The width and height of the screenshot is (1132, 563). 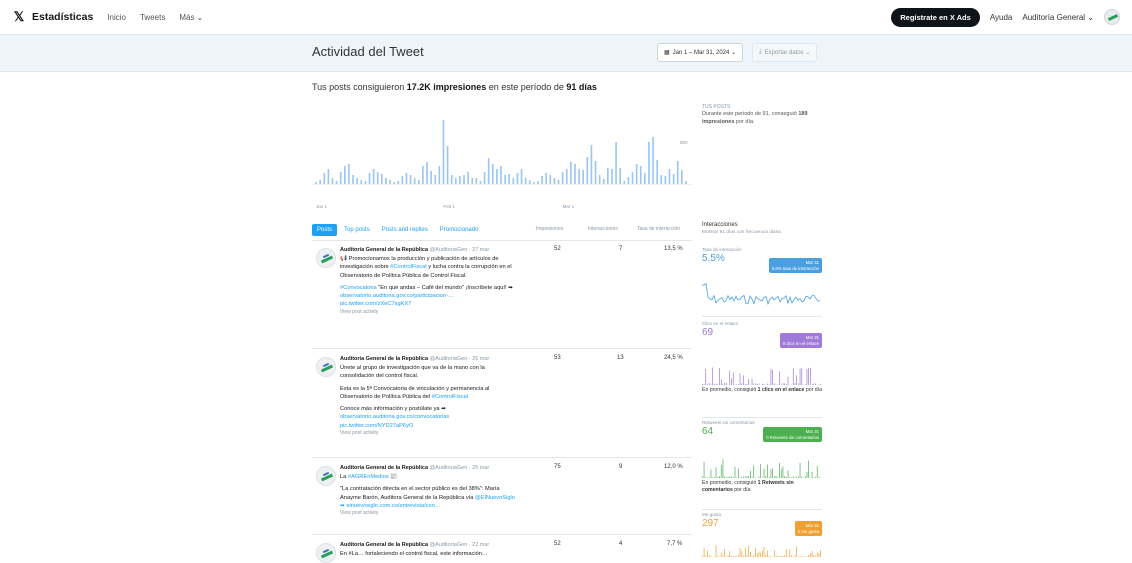 I want to click on hashtag-link: #AGREnMedios, so click(x=368, y=477).